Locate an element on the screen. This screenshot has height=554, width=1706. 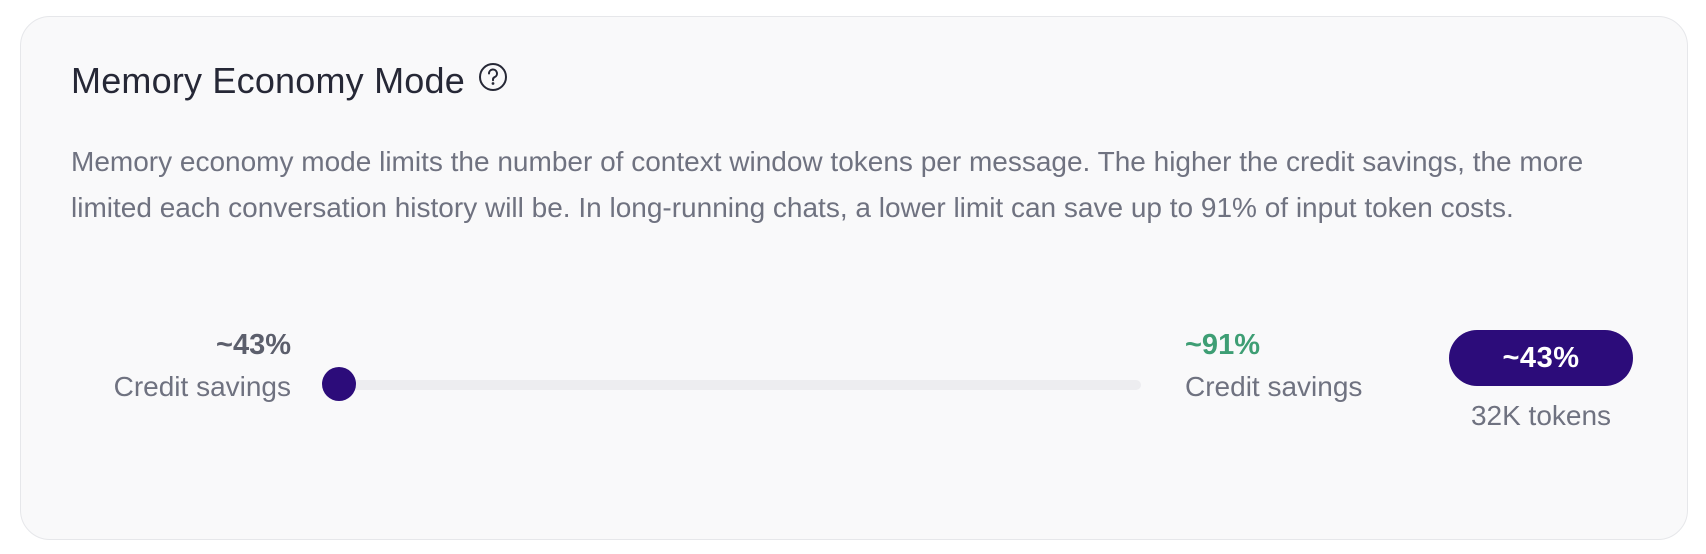
title-row: Memory Economy Mode is located at coordinates (290, 81).